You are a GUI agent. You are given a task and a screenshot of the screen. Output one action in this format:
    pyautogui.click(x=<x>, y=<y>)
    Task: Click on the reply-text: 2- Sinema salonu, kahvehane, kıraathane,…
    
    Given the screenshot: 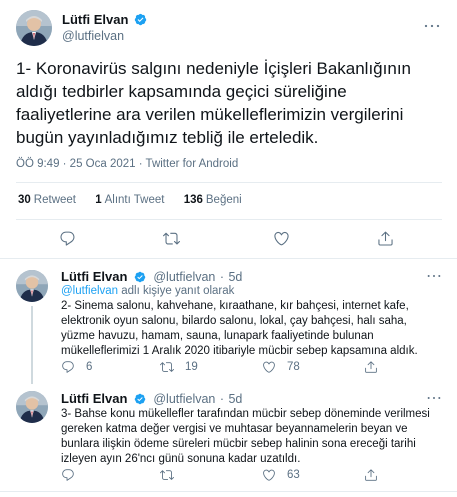 What is the action you would take?
    pyautogui.click(x=239, y=328)
    